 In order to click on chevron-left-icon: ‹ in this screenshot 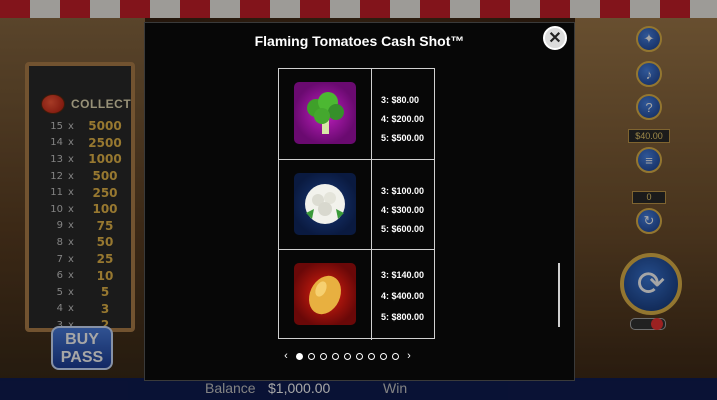, I will do `click(286, 356)`.